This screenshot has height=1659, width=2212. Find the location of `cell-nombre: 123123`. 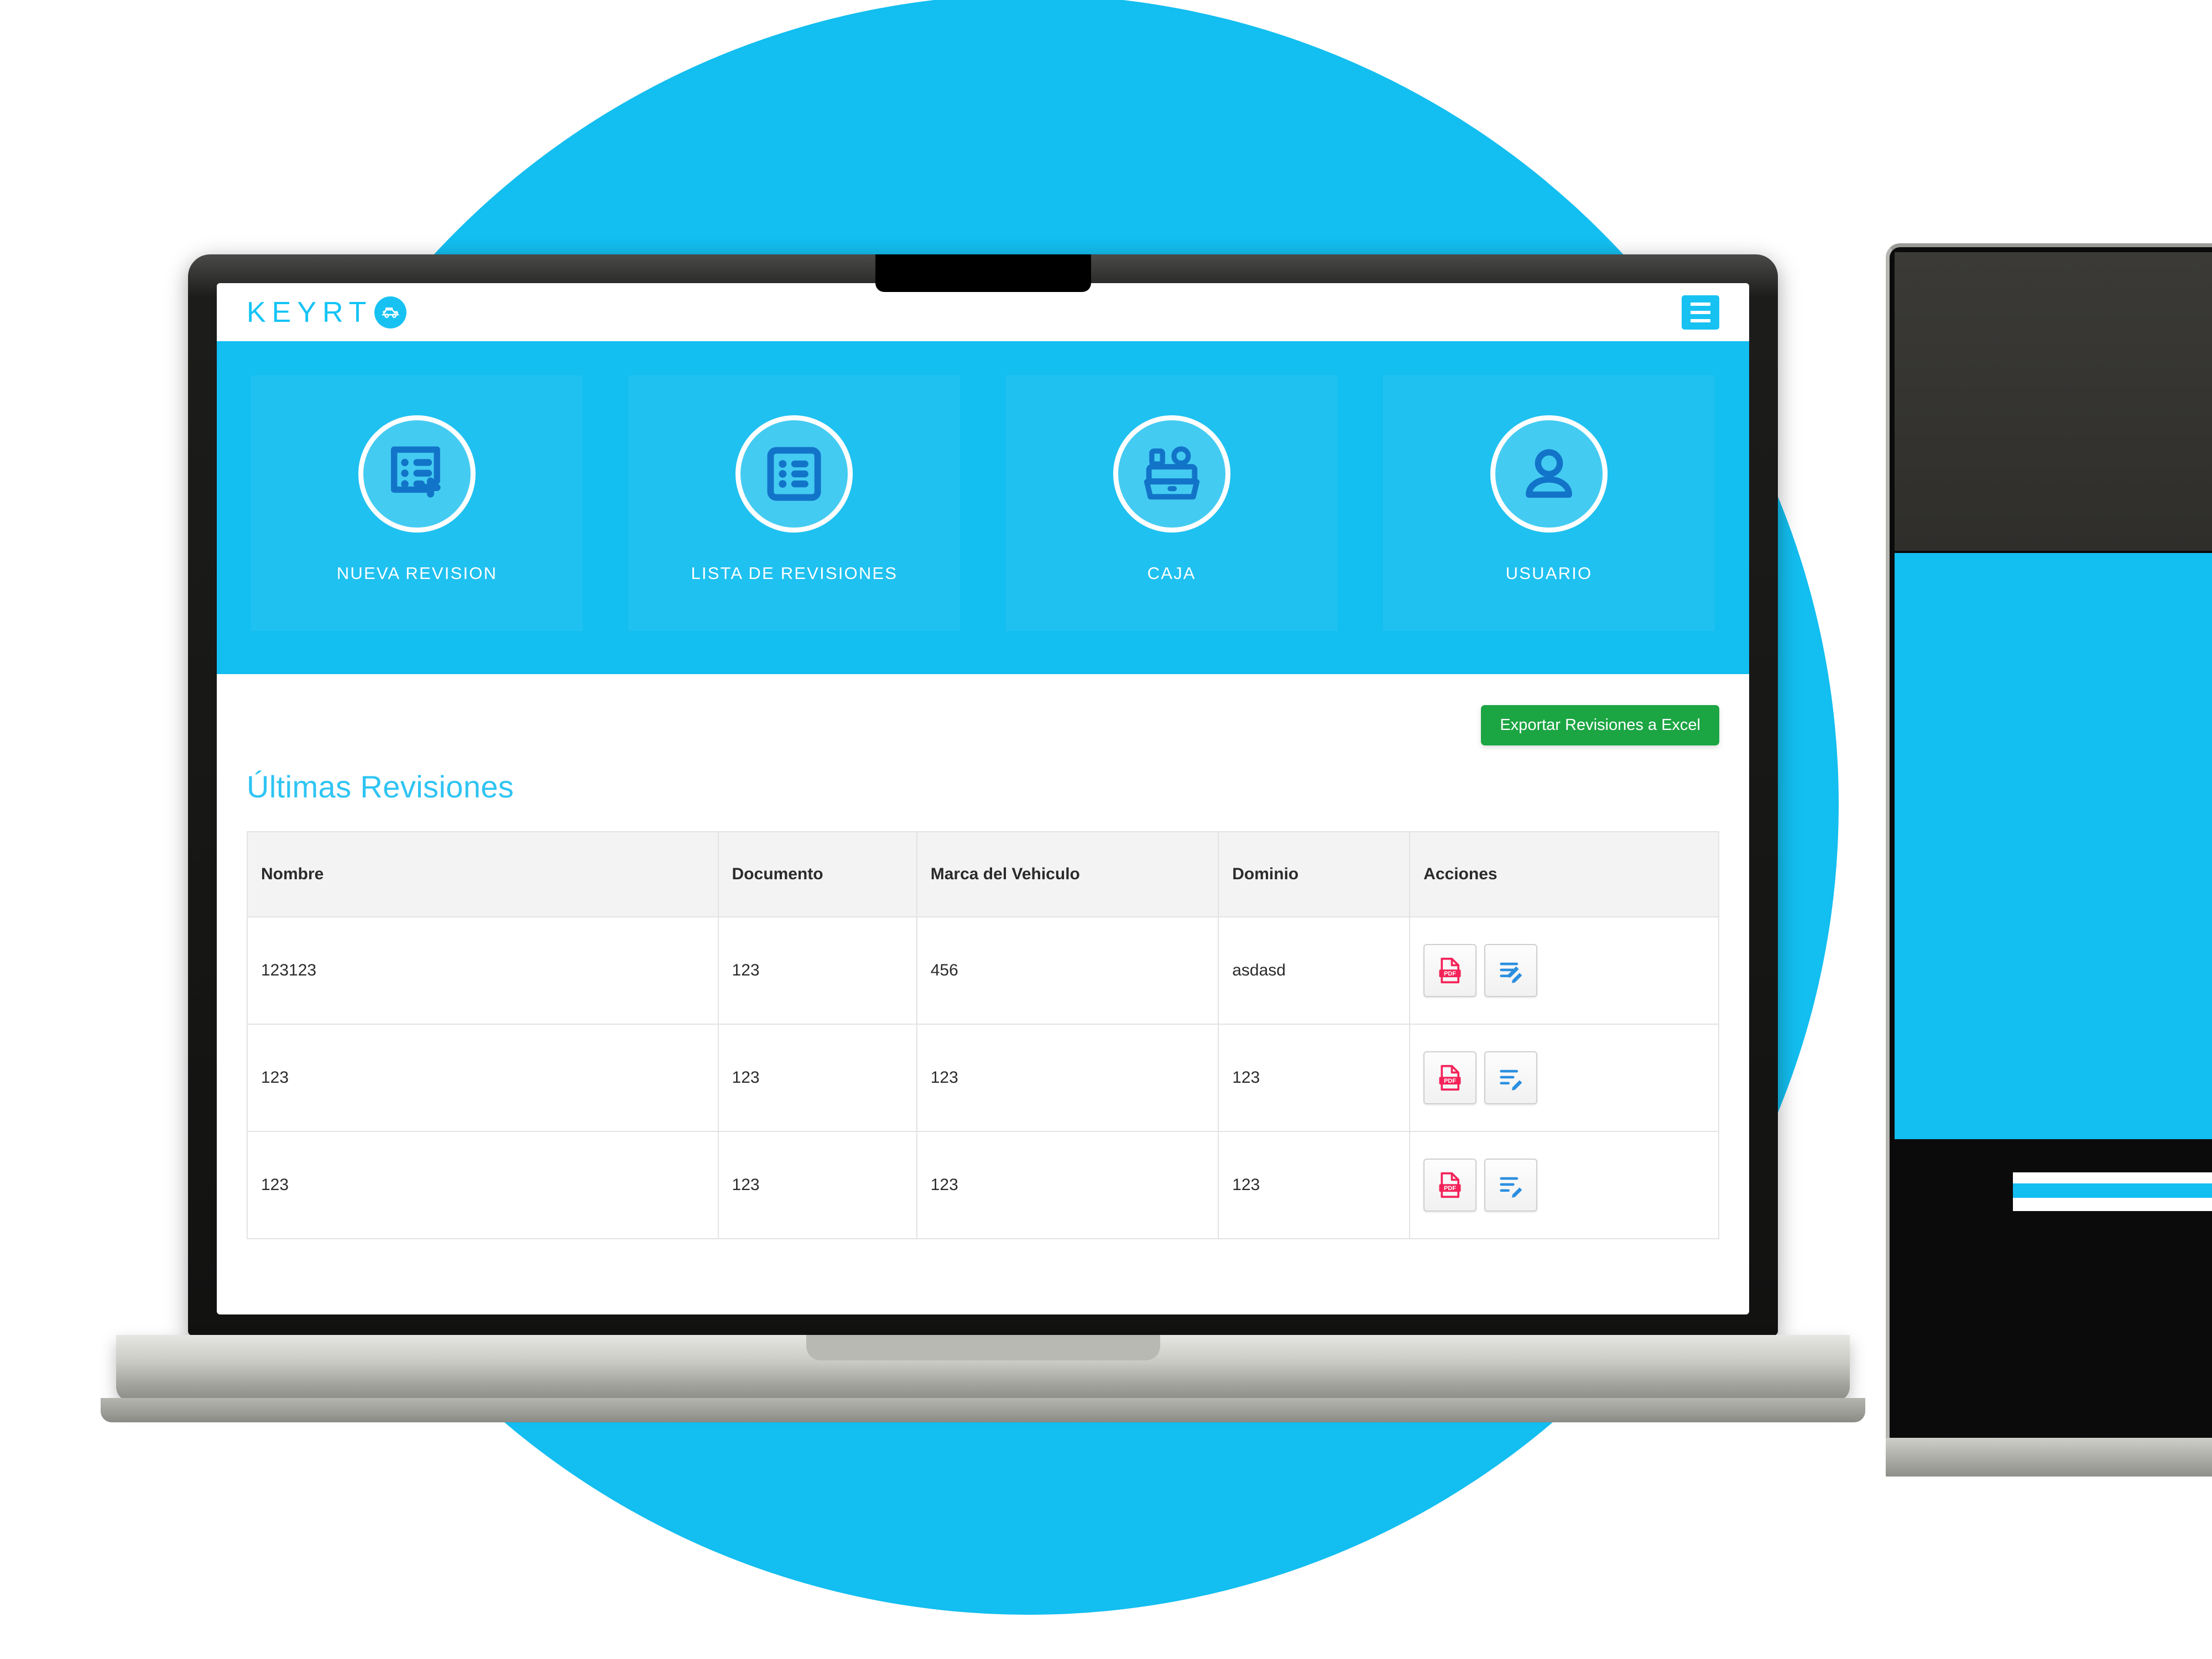

cell-nombre: 123123 is located at coordinates (483, 971).